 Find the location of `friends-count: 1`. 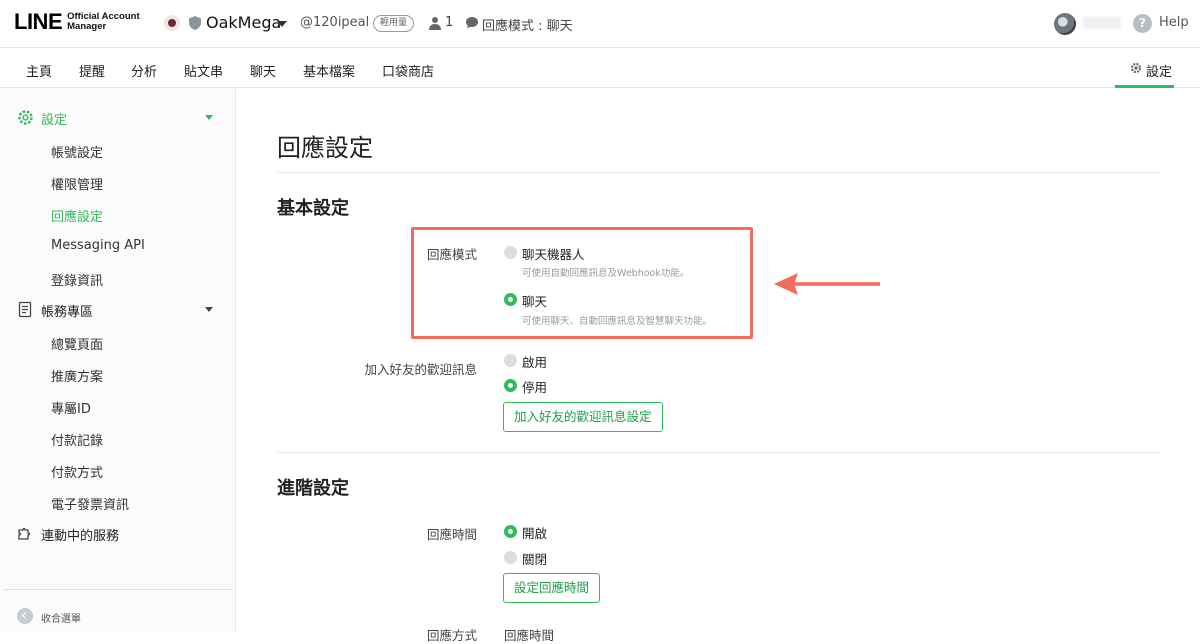

friends-count: 1 is located at coordinates (449, 22).